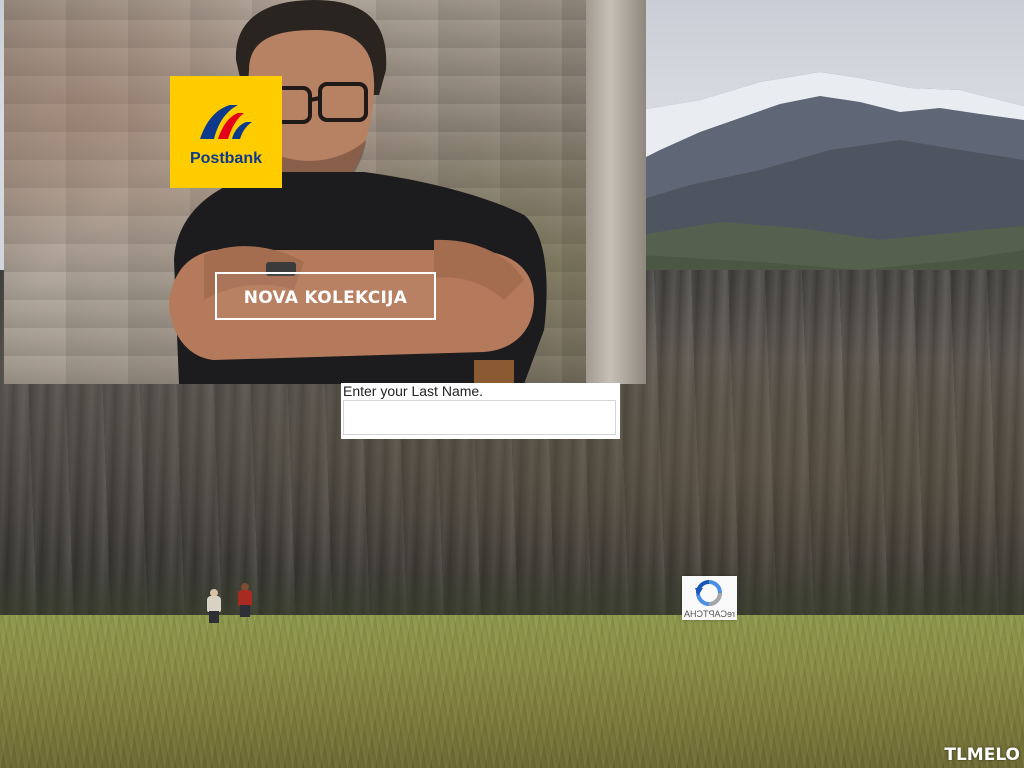  Describe the element at coordinates (708, 593) in the screenshot. I see `recaptcha-icon` at that location.